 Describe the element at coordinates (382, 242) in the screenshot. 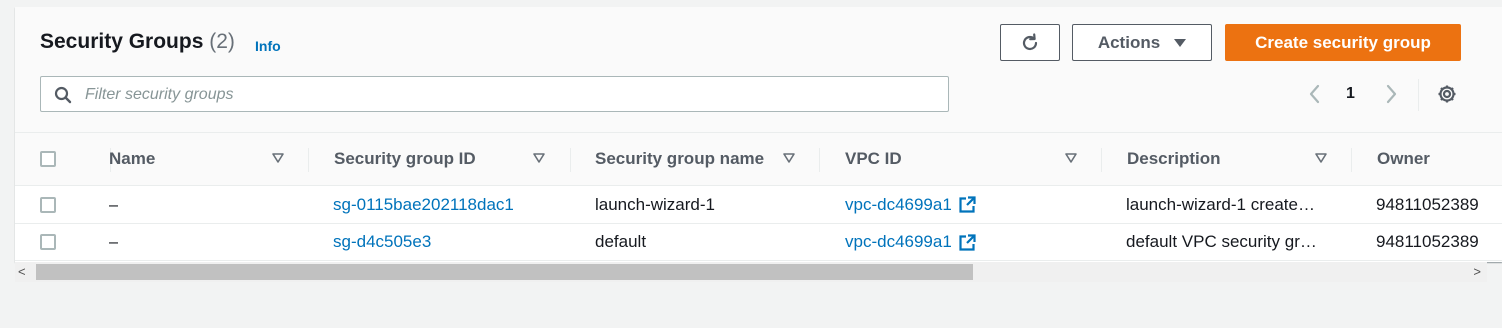

I see `row-sg-id-link: sg-d4c505e3` at that location.